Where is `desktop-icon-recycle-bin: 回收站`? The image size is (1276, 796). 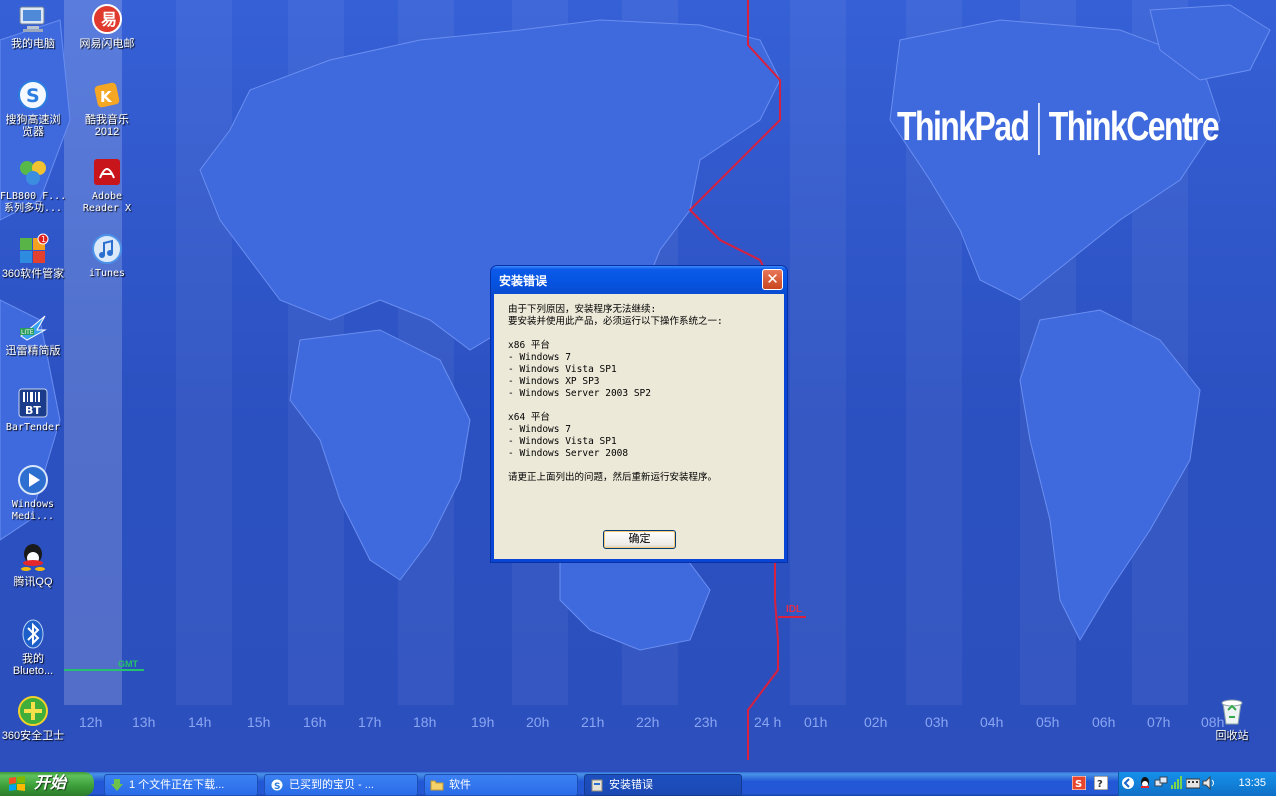 desktop-icon-recycle-bin: 回收站 is located at coordinates (1232, 718).